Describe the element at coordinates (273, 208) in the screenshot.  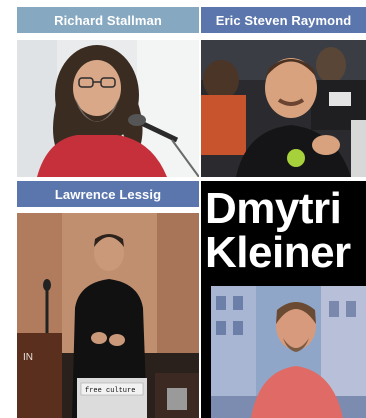
I see `poster-title-line-1: Dmytri` at that location.